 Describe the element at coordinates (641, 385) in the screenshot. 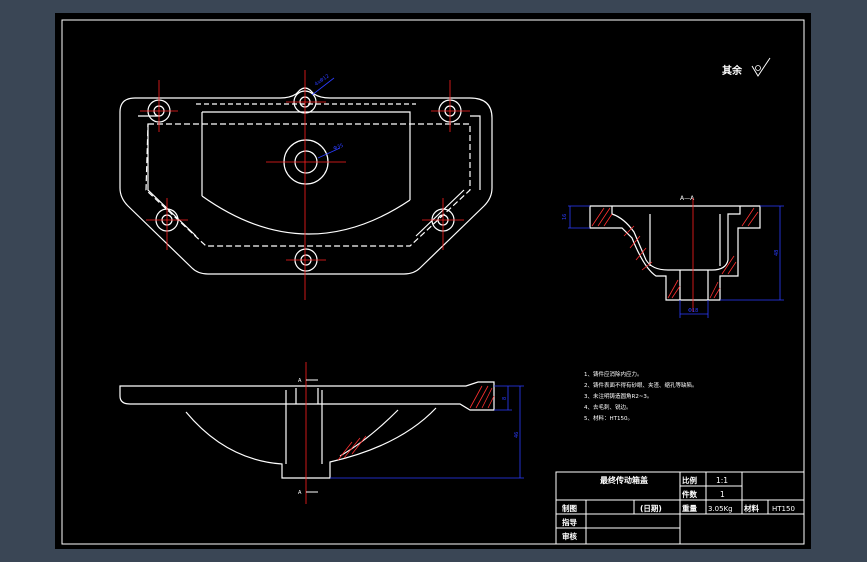

I see `note-2: 2、铸件表面不得有砂眼、夹渣、缩孔等缺陷。` at that location.